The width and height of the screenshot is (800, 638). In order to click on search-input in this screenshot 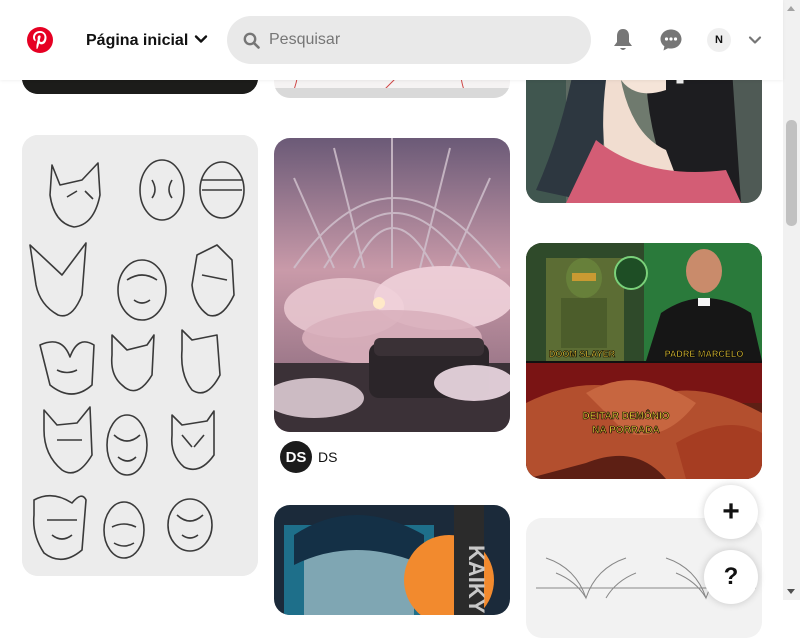, I will do `click(419, 40)`.